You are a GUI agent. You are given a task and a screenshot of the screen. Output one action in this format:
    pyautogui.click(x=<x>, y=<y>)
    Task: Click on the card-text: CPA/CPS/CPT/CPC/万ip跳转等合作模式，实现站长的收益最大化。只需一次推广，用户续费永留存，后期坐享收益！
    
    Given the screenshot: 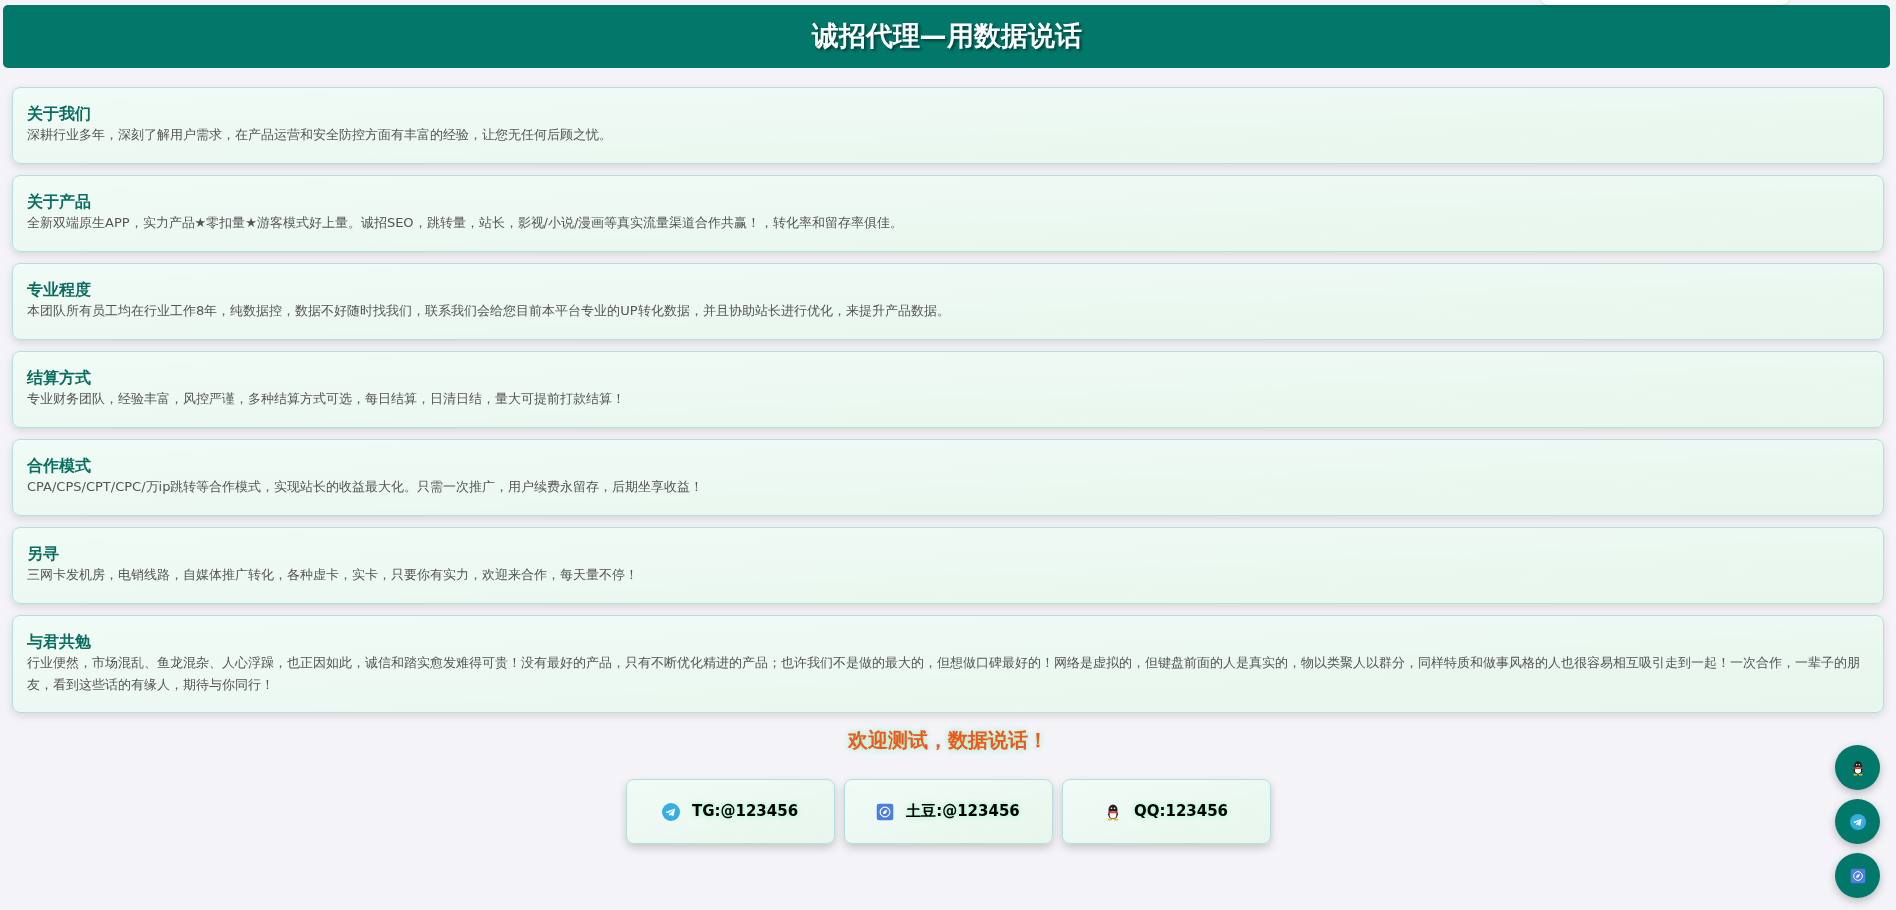 What is the action you would take?
    pyautogui.click(x=366, y=487)
    